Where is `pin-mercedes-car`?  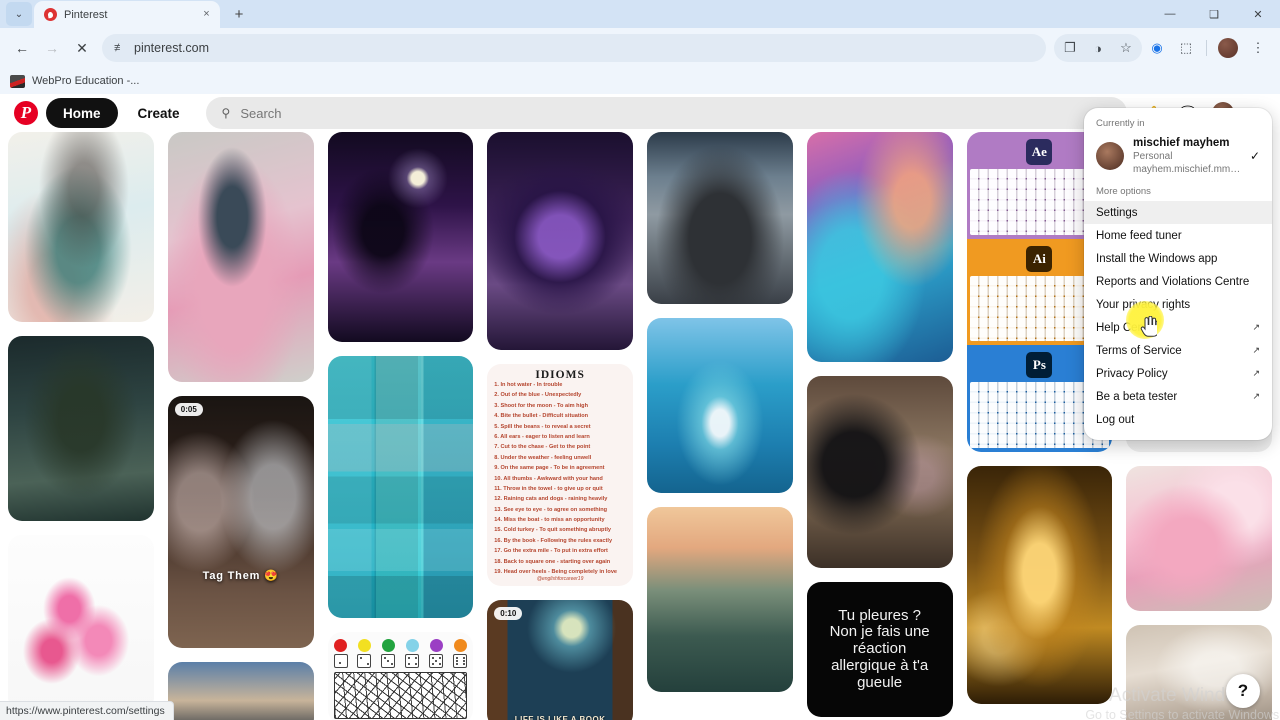 pin-mercedes-car is located at coordinates (720, 218).